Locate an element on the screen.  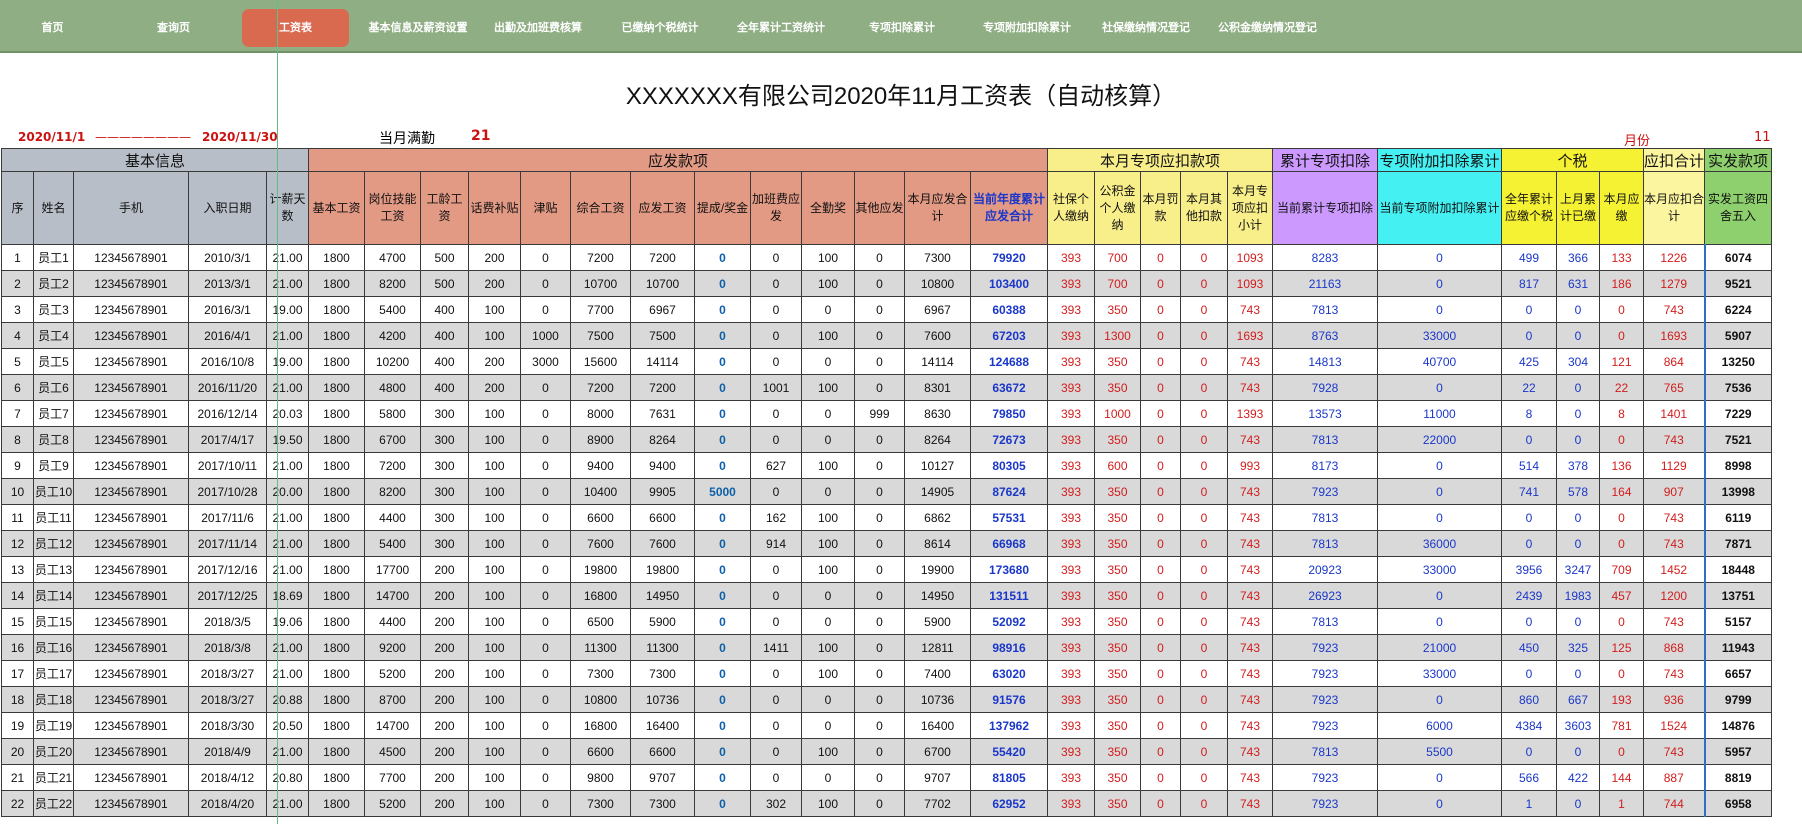
table-cell: 7300 is located at coordinates (662, 803).